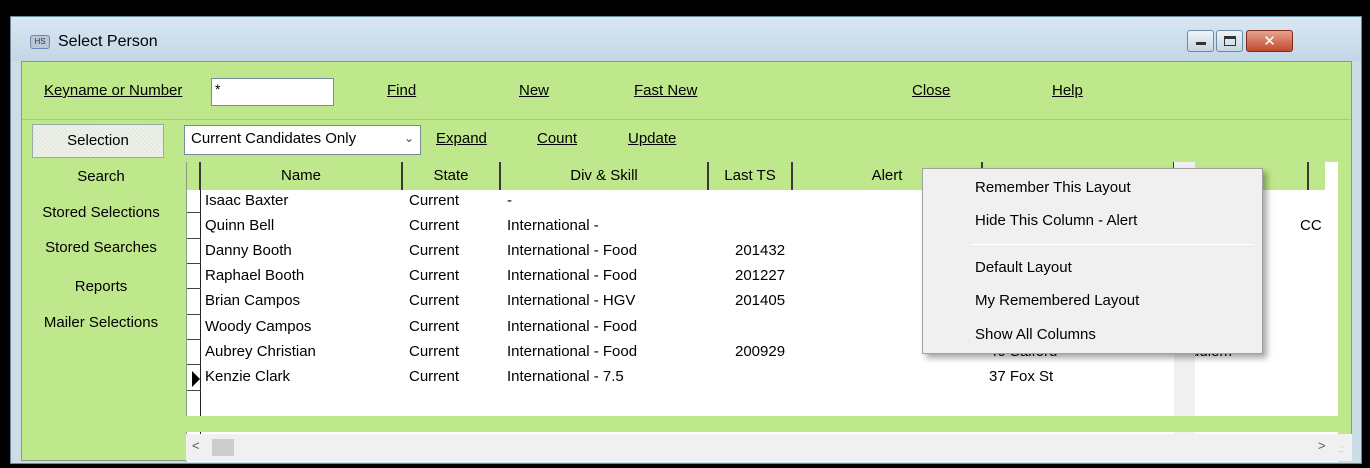 The height and width of the screenshot is (468, 1370). I want to click on maximize-icon, so click(1230, 41).